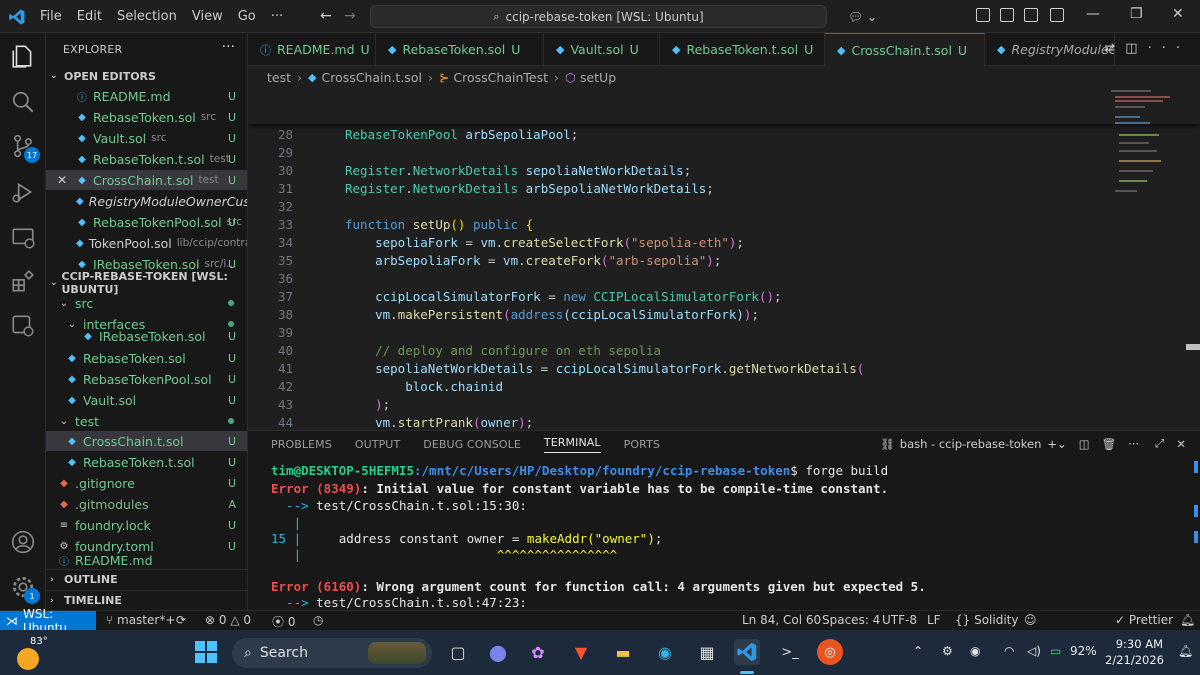 The width and height of the screenshot is (1200, 675). What do you see at coordinates (983, 15) in the screenshot?
I see `toggle-sidebar-icon` at bounding box center [983, 15].